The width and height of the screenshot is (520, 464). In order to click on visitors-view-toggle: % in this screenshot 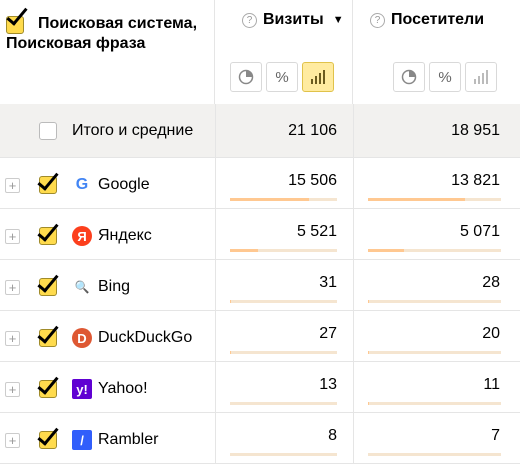, I will do `click(447, 77)`.